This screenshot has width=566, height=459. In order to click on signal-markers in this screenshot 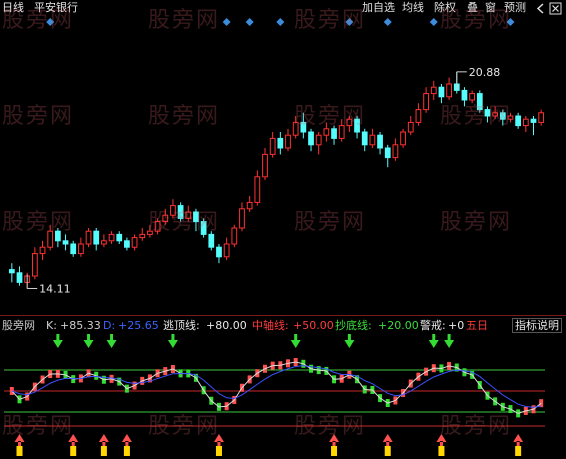, I will do `click(280, 22)`.